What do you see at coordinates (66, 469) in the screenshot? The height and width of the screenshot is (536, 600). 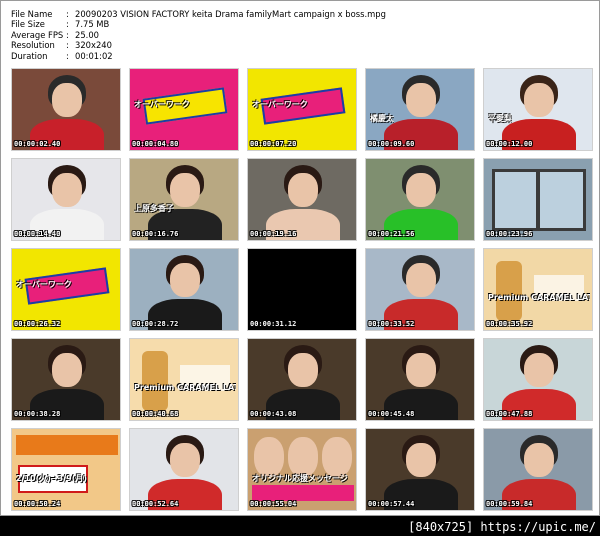 I see `video-frame-thumbnail: 2/10(火)→3/9(月) 00:00:50.24` at bounding box center [66, 469].